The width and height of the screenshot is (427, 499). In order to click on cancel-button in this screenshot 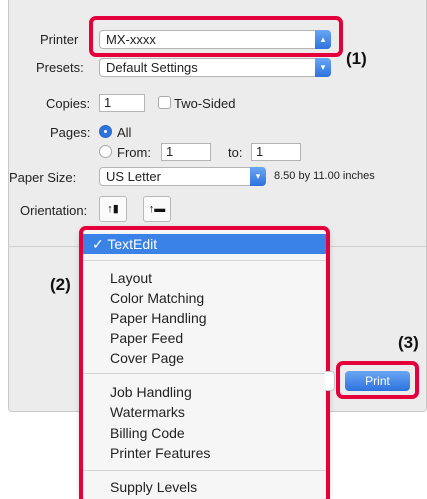, I will do `click(330, 381)`.